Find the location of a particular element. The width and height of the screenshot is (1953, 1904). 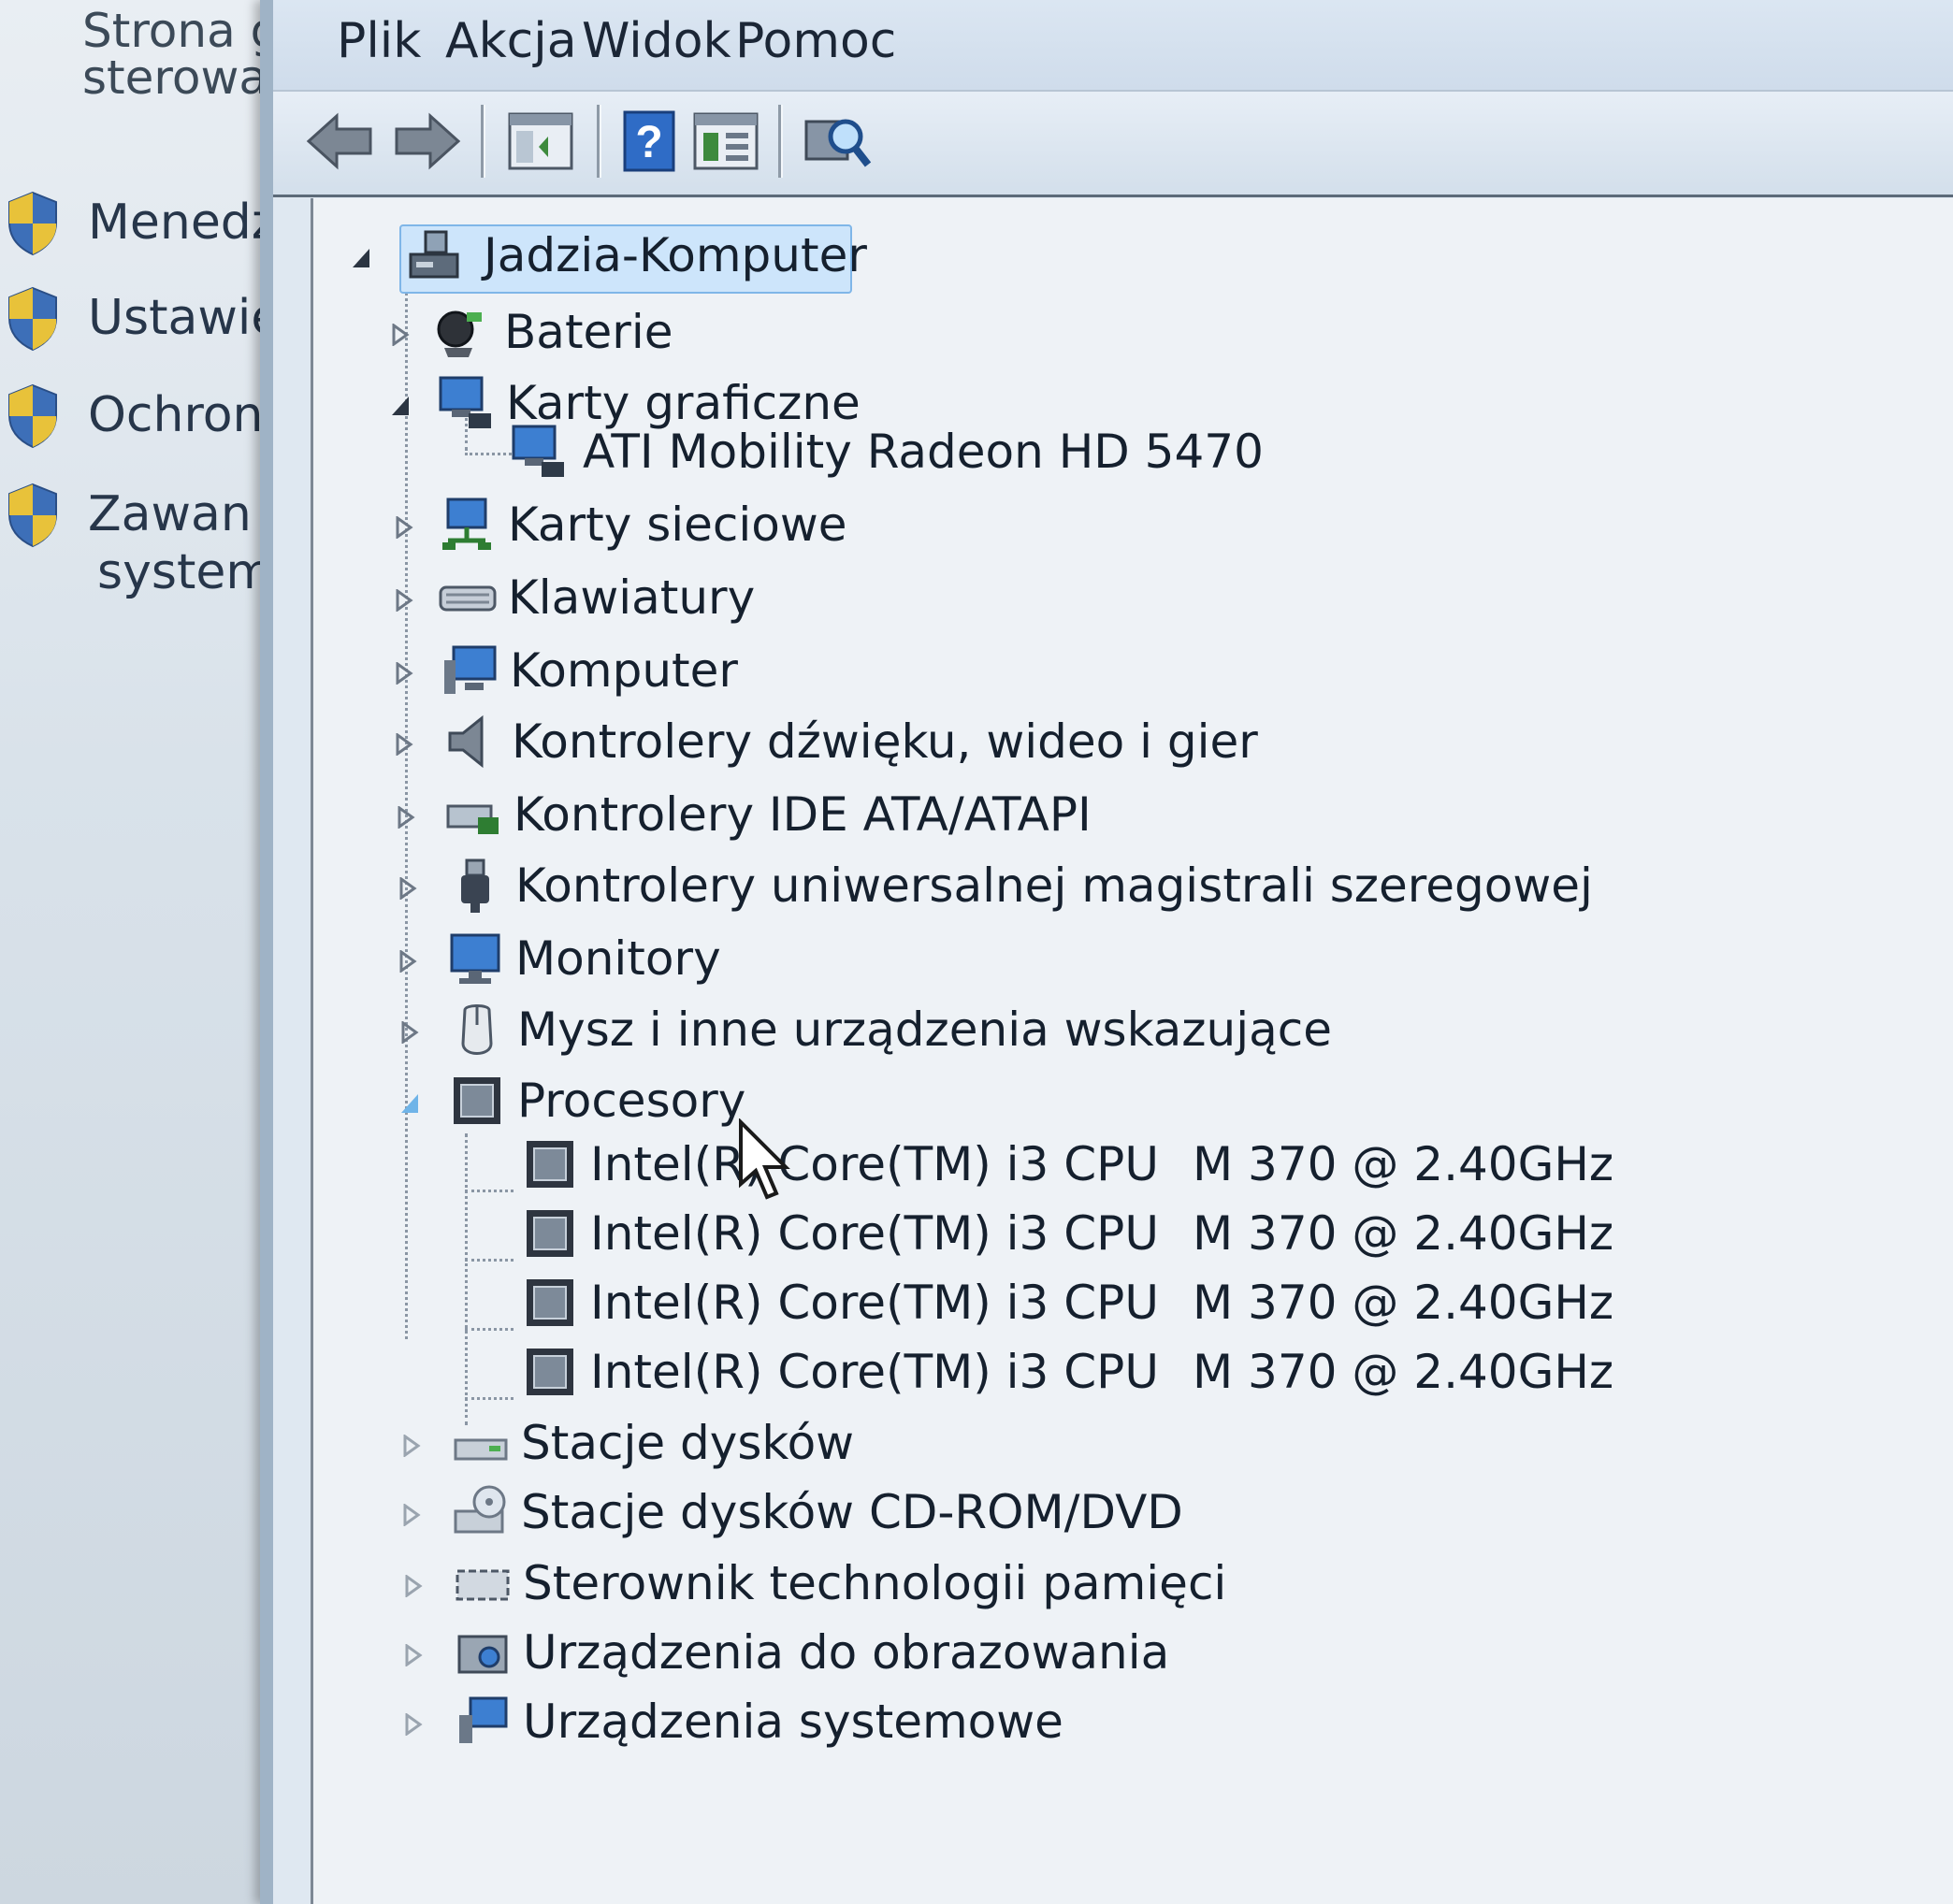

tree-category-batteries: Baterie is located at coordinates (874, 334).